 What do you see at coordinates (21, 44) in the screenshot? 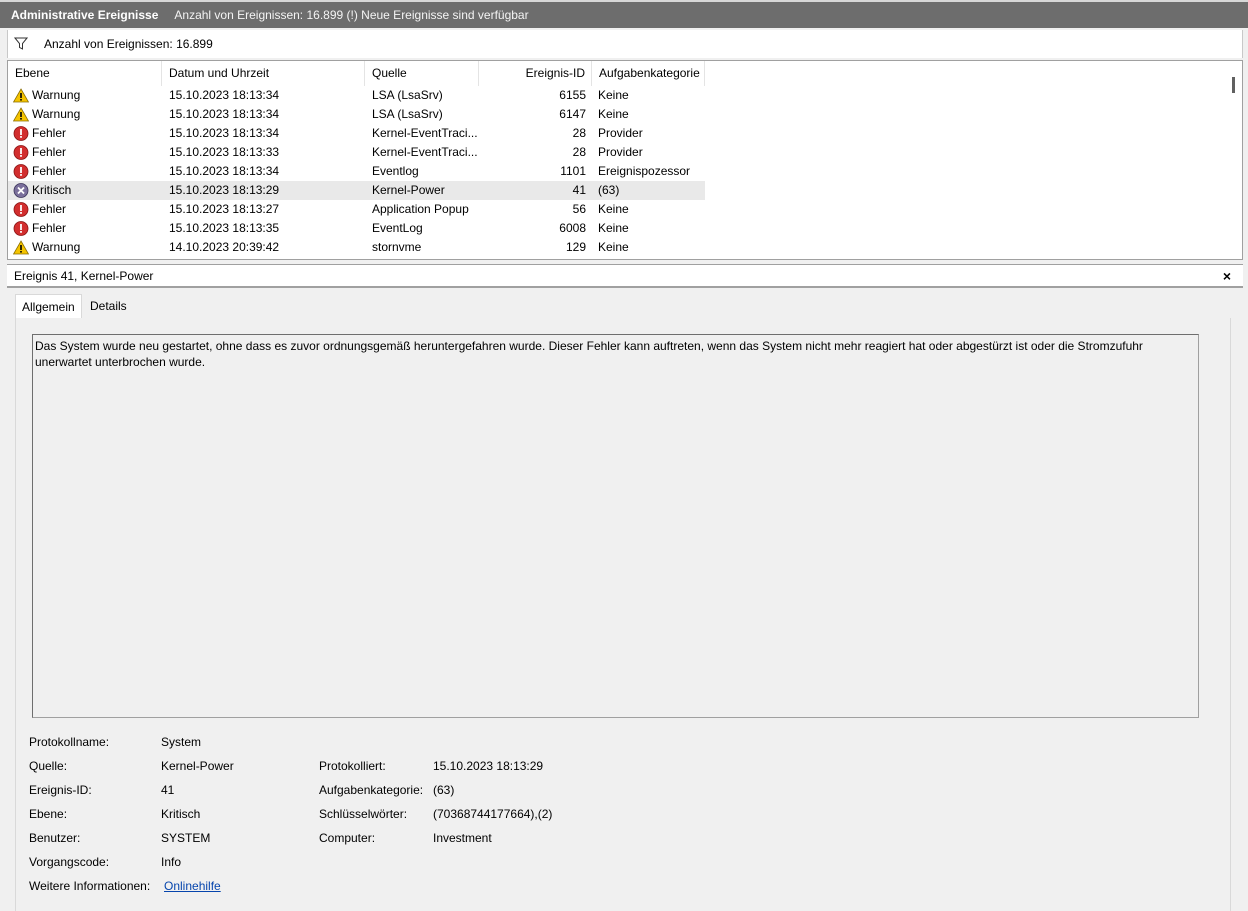
I see `filter-icon` at bounding box center [21, 44].